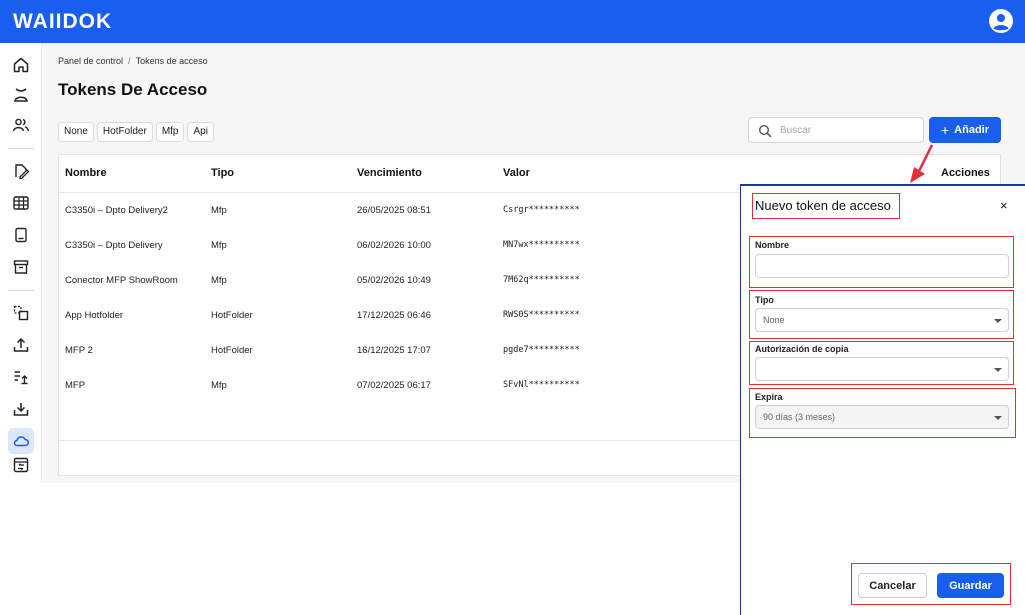 The height and width of the screenshot is (615, 1025). What do you see at coordinates (170, 132) in the screenshot?
I see `filter-mfp: Mfp` at bounding box center [170, 132].